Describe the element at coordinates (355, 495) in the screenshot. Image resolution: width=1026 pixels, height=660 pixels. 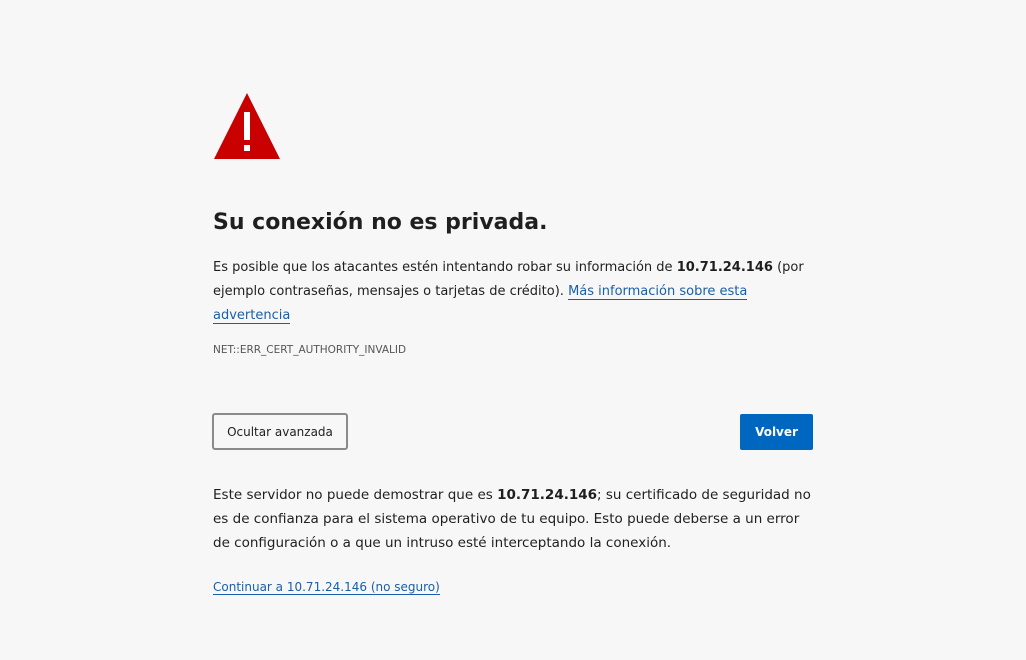
I see `details-text-start: Este servidor no puede demostrar que es` at that location.